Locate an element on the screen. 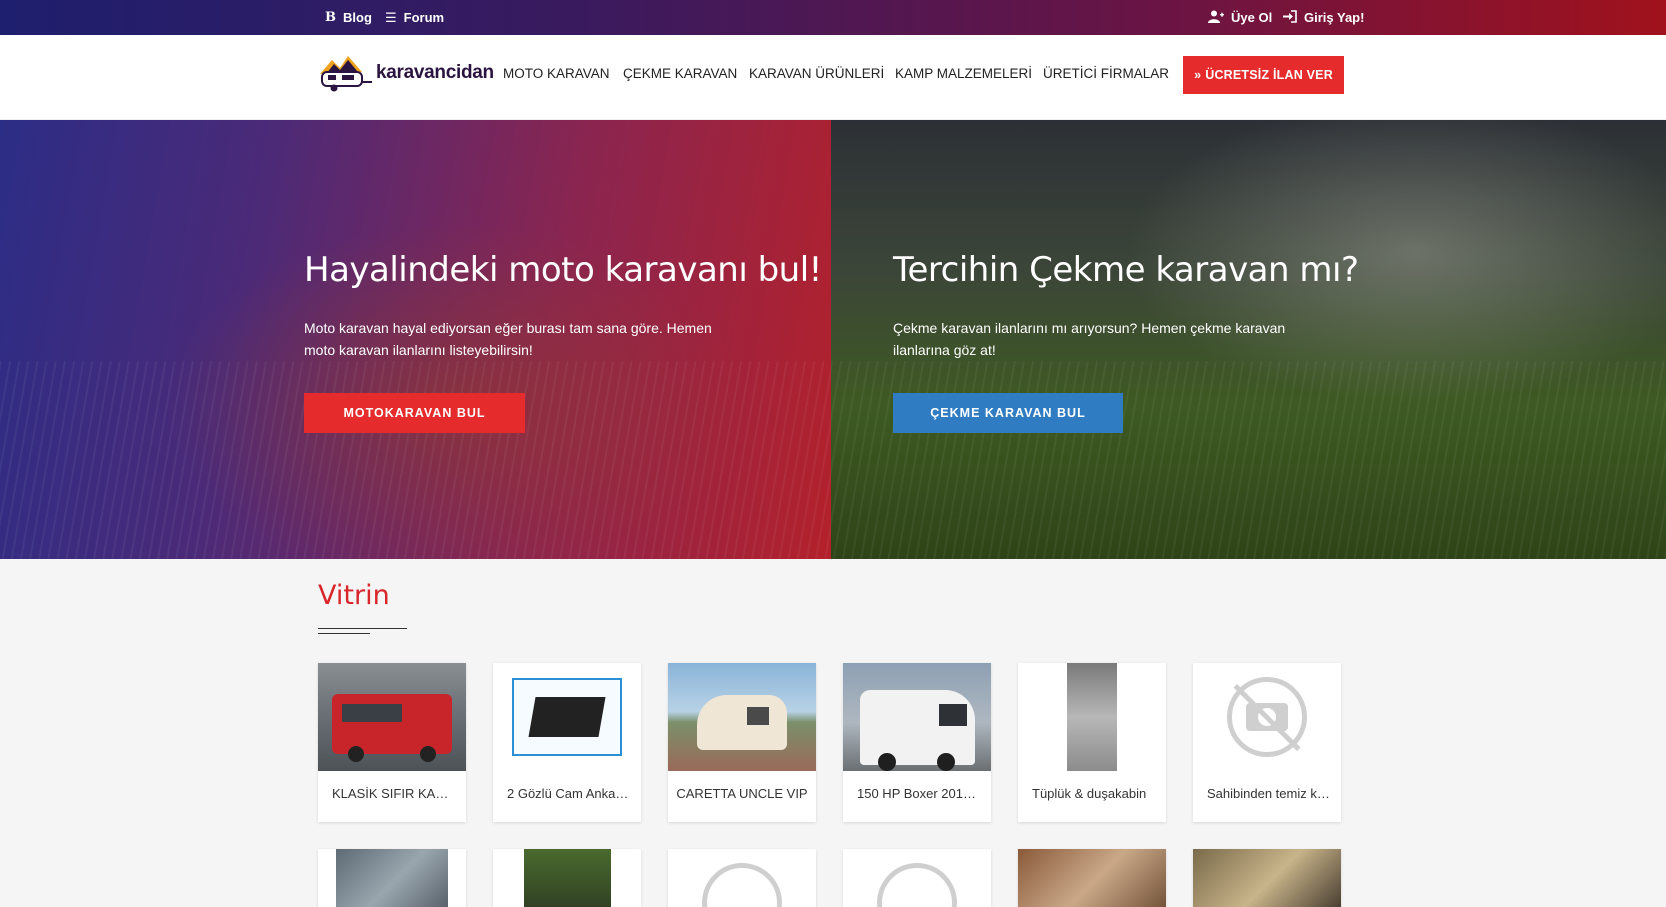 The width and height of the screenshot is (1666, 907). register-link: Üye Ol is located at coordinates (1240, 17).